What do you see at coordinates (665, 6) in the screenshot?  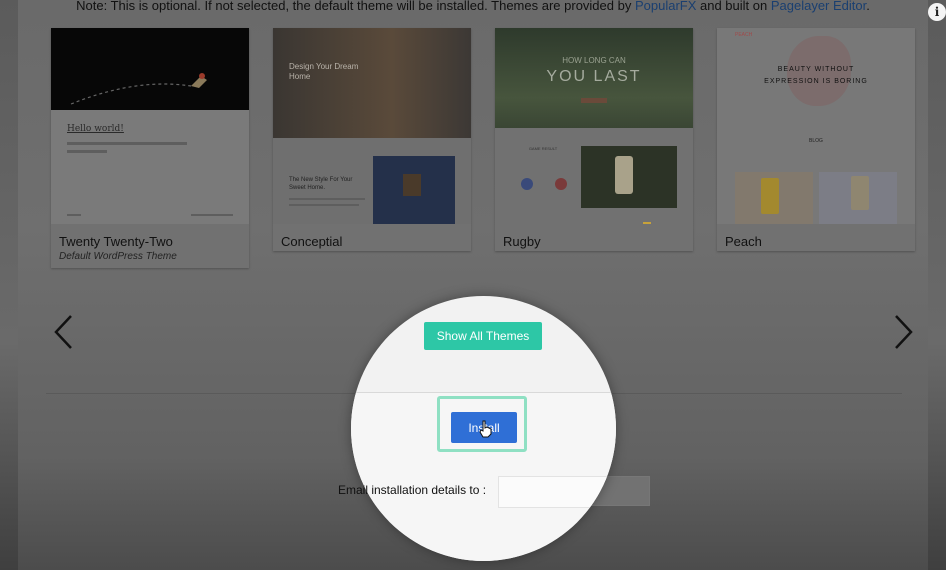 I see `popularfx-link: PopularFX` at bounding box center [665, 6].